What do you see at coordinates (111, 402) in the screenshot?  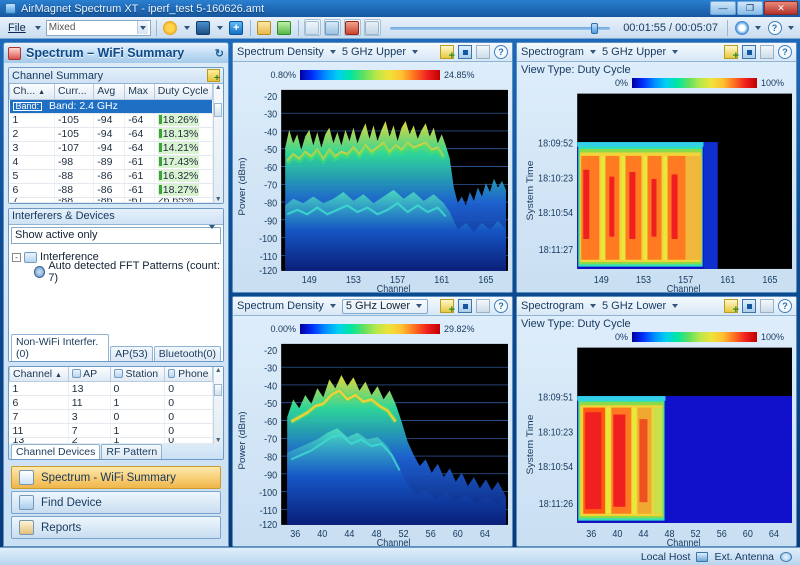 I see `table-row: 6 11 1 0` at bounding box center [111, 402].